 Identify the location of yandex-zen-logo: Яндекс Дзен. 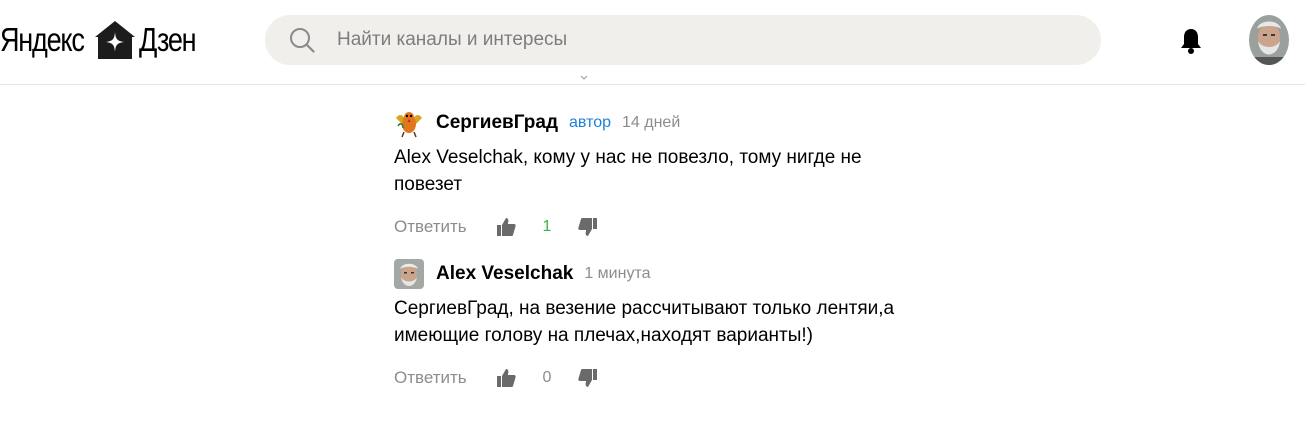
(99, 40).